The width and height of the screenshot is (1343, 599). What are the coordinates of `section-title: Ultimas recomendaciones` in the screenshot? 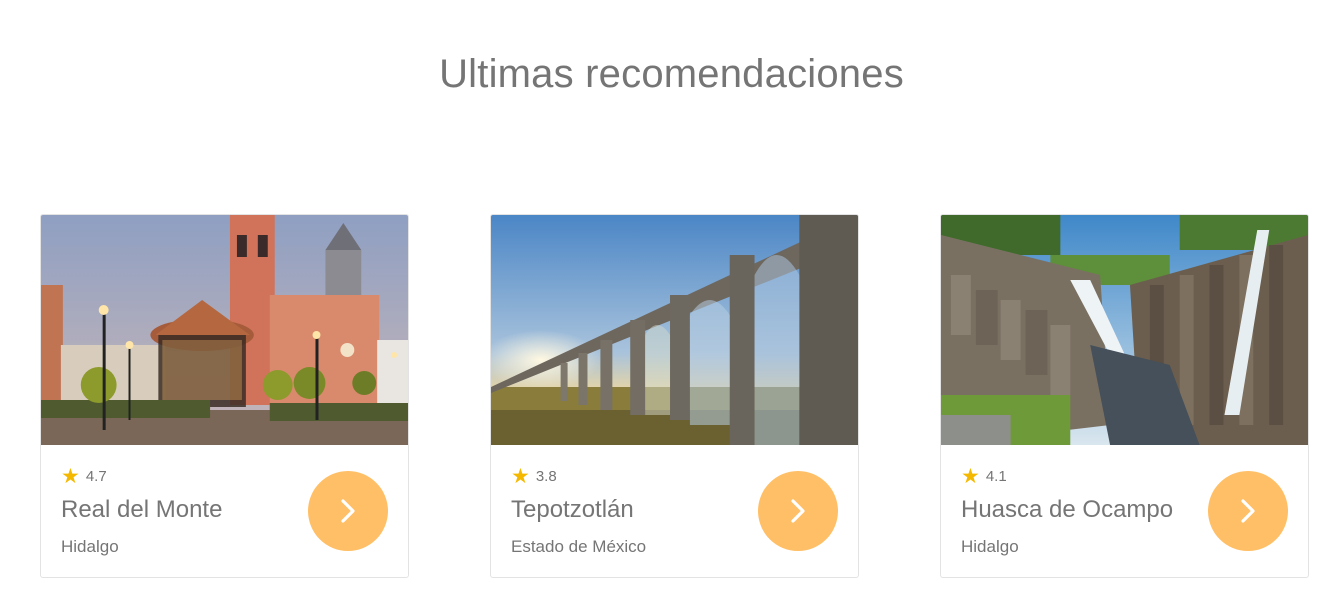 It's located at (671, 74).